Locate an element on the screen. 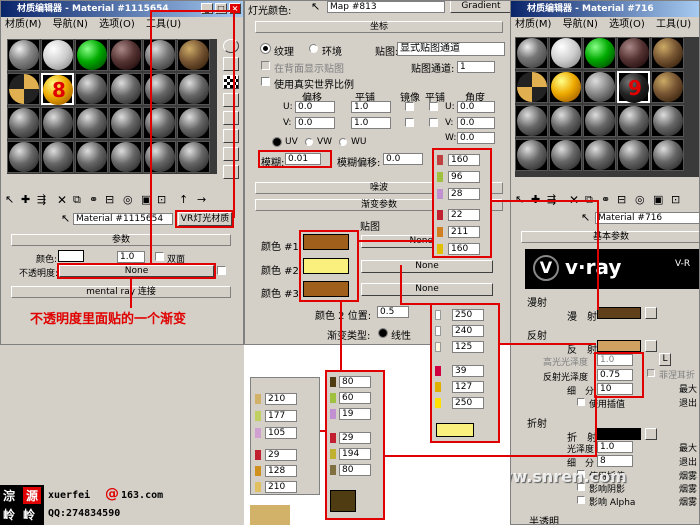 This screenshot has width=700, height=525. opacity-map-checkbox is located at coordinates (221, 270).